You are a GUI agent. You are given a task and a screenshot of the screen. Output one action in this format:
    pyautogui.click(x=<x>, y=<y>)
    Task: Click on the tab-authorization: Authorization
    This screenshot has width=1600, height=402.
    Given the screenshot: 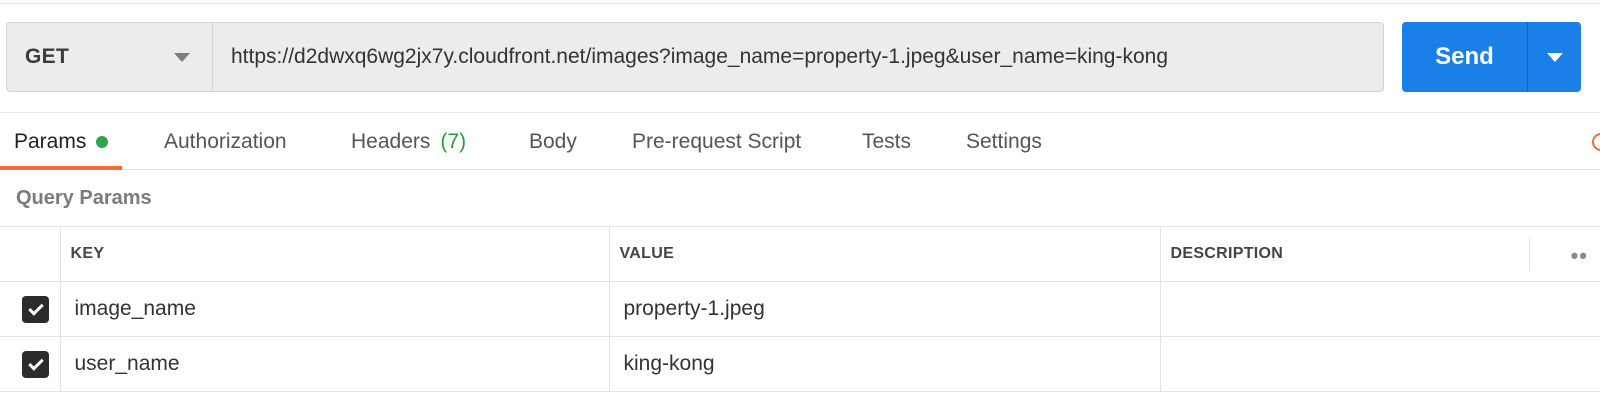 What is the action you would take?
    pyautogui.click(x=225, y=141)
    